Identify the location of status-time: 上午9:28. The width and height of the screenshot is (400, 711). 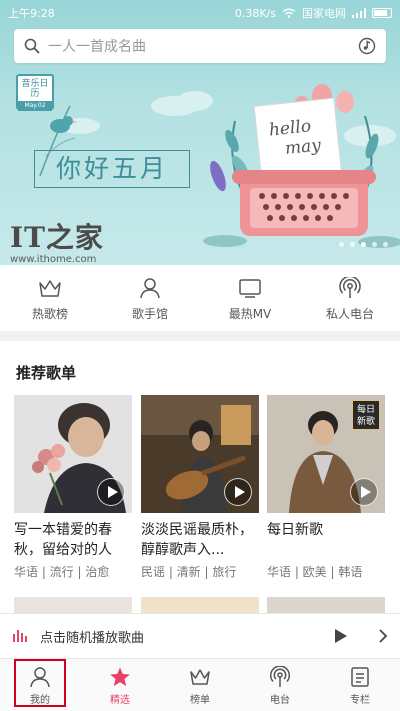
(31, 13).